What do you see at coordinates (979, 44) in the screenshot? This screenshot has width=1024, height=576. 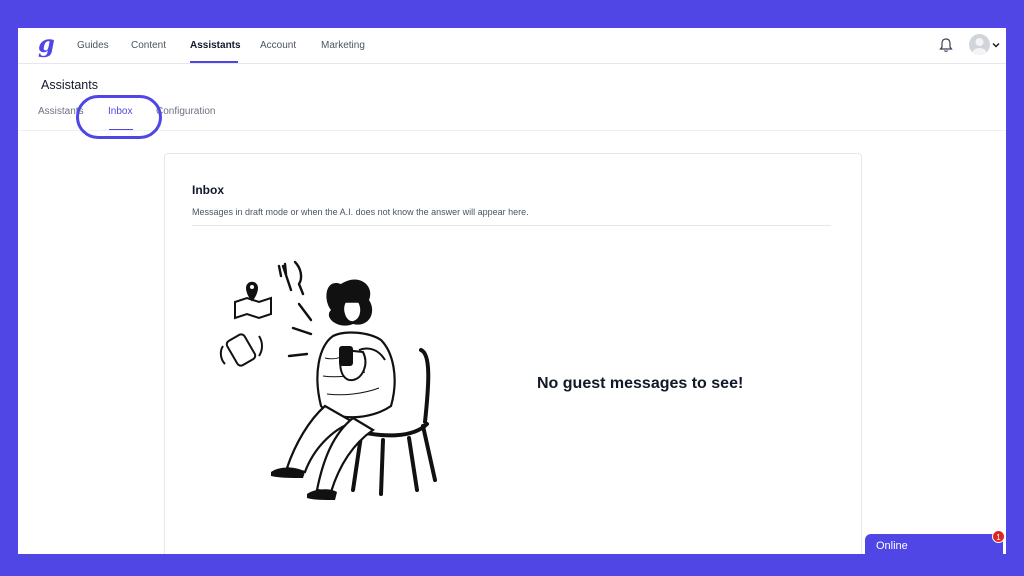 I see `avatar` at bounding box center [979, 44].